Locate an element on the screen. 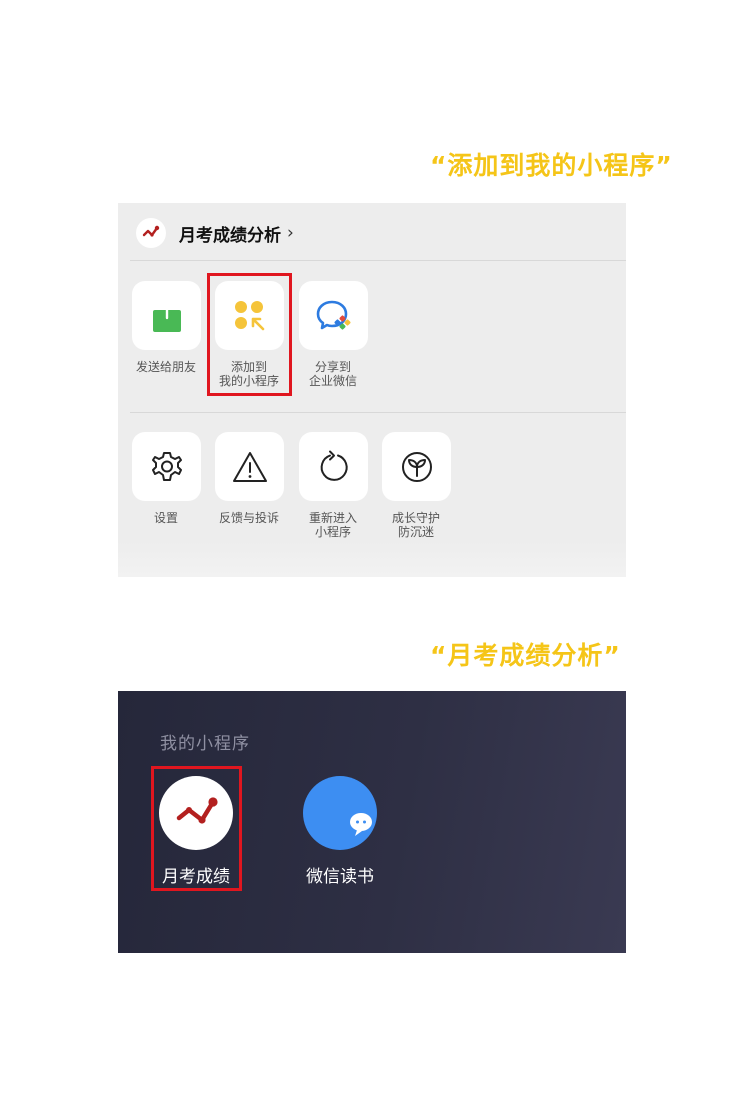  warning-icon is located at coordinates (249, 466).